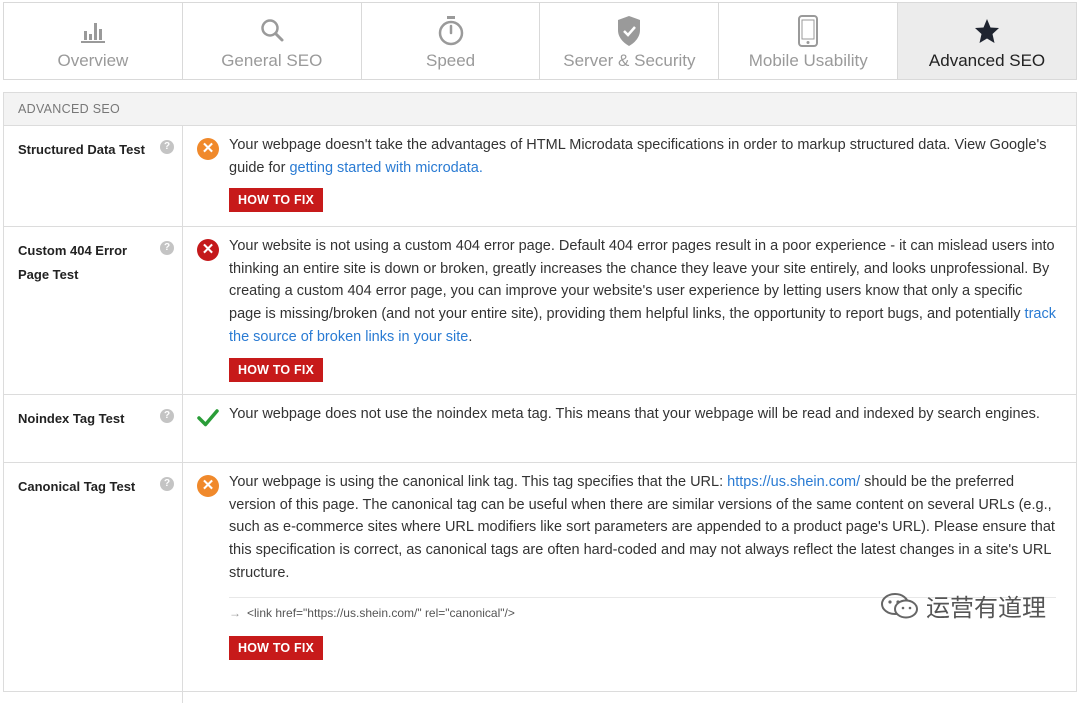 Image resolution: width=1080 pixels, height=703 pixels. Describe the element at coordinates (272, 60) in the screenshot. I see `tab-label: General SEO` at that location.